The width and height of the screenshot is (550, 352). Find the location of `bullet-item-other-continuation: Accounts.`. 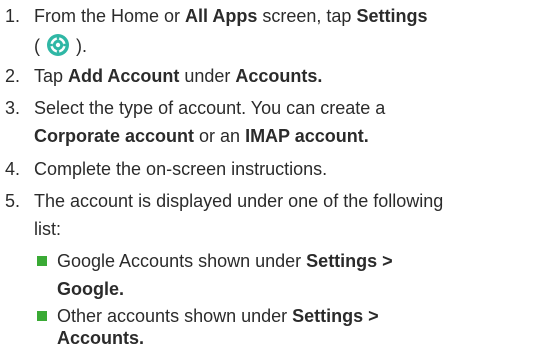

bullet-item-other-continuation: Accounts. is located at coordinates (101, 338).